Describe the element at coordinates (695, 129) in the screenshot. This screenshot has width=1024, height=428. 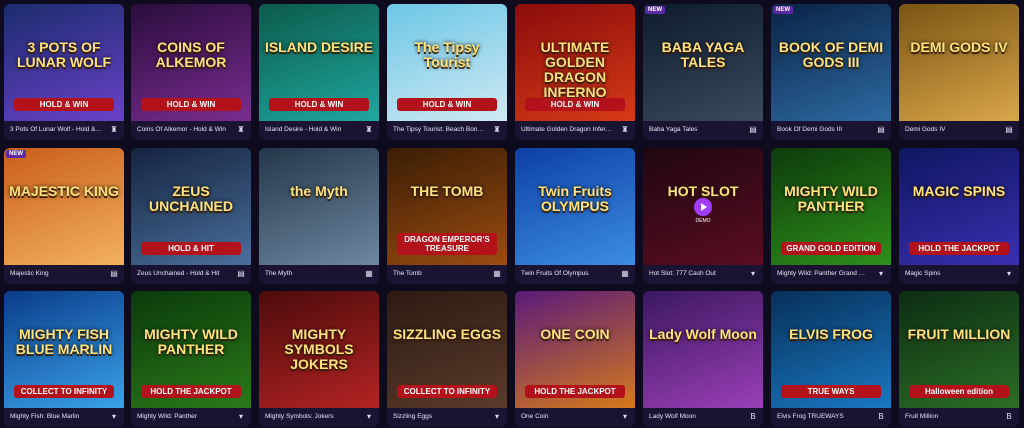
I see `game-name: Baba Yaga Tales` at that location.